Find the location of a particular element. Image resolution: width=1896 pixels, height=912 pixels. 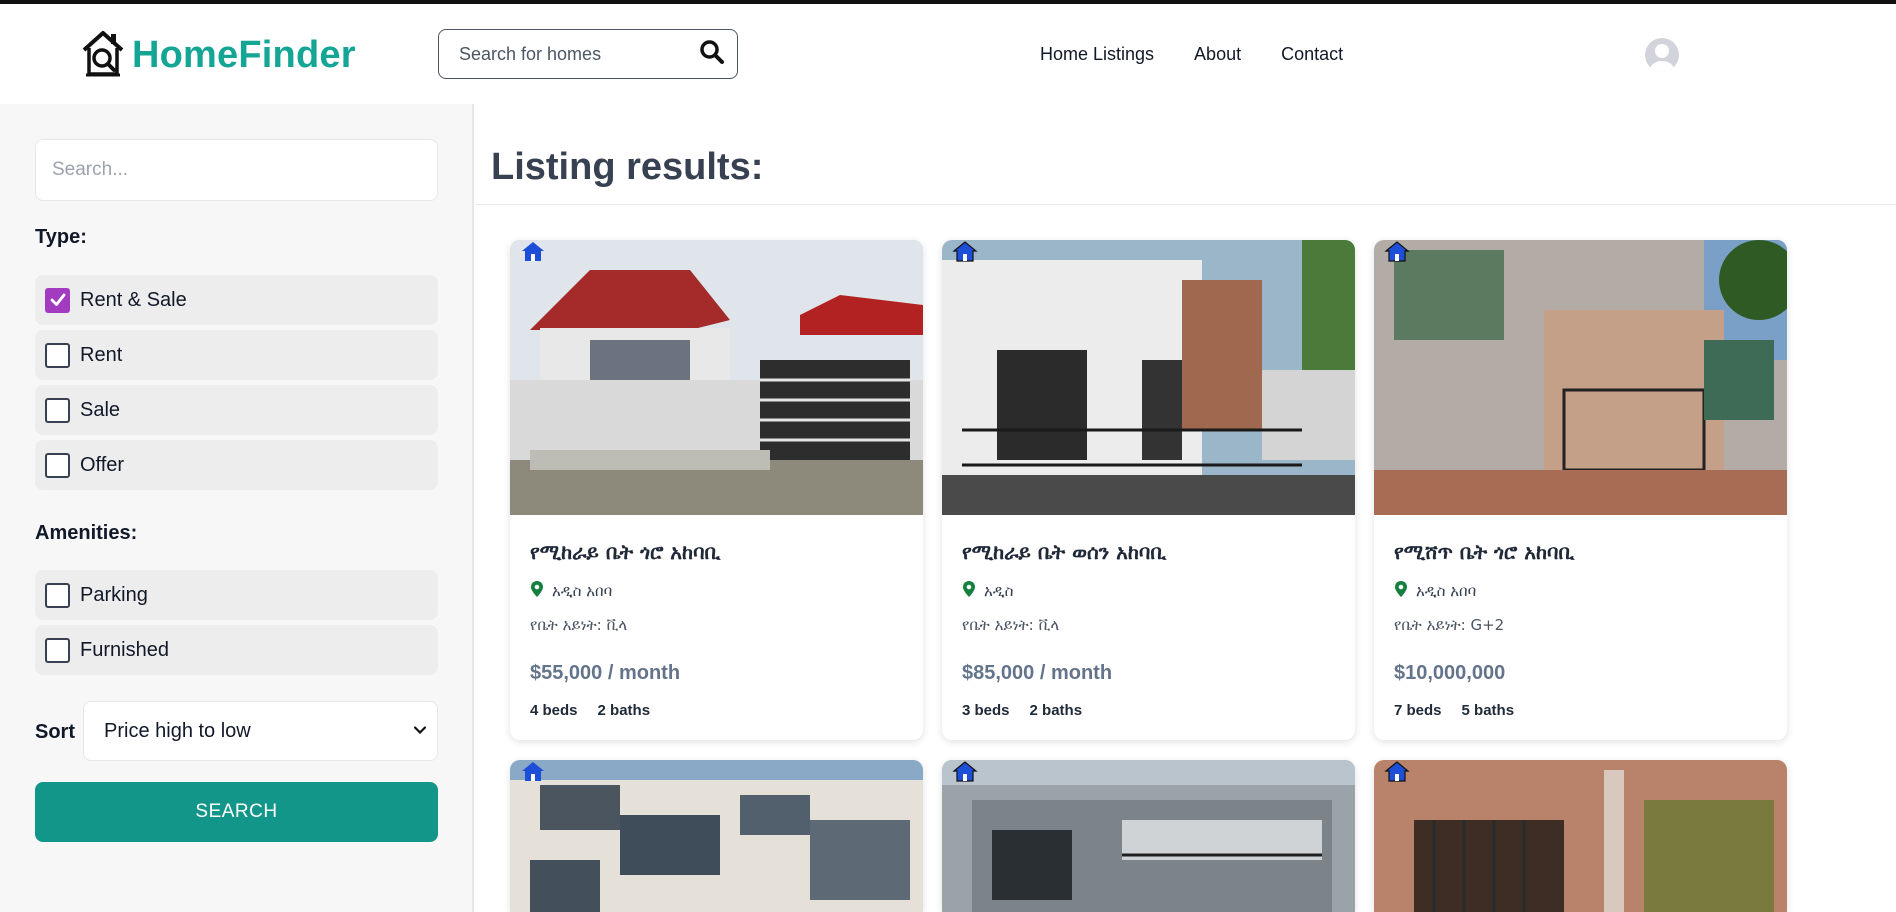

listing-price: $85,000 / month is located at coordinates (1037, 673).